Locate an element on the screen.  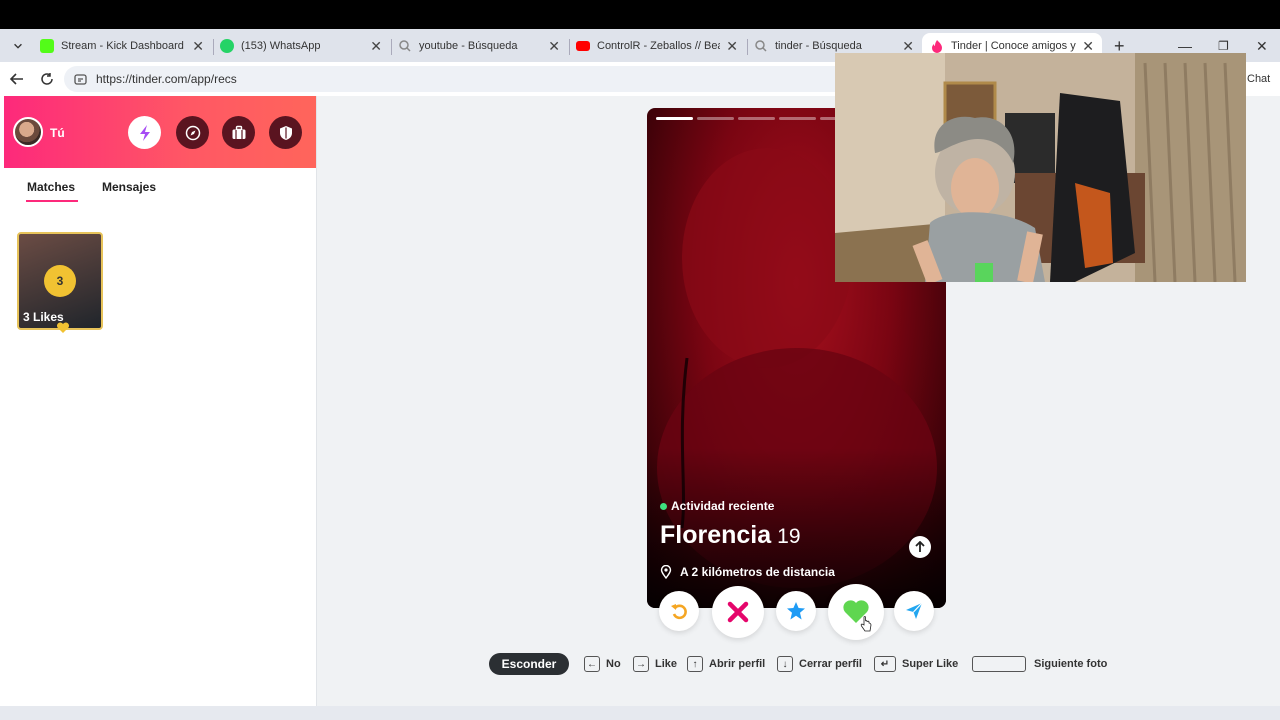
safety-button is located at coordinates (285, 132).